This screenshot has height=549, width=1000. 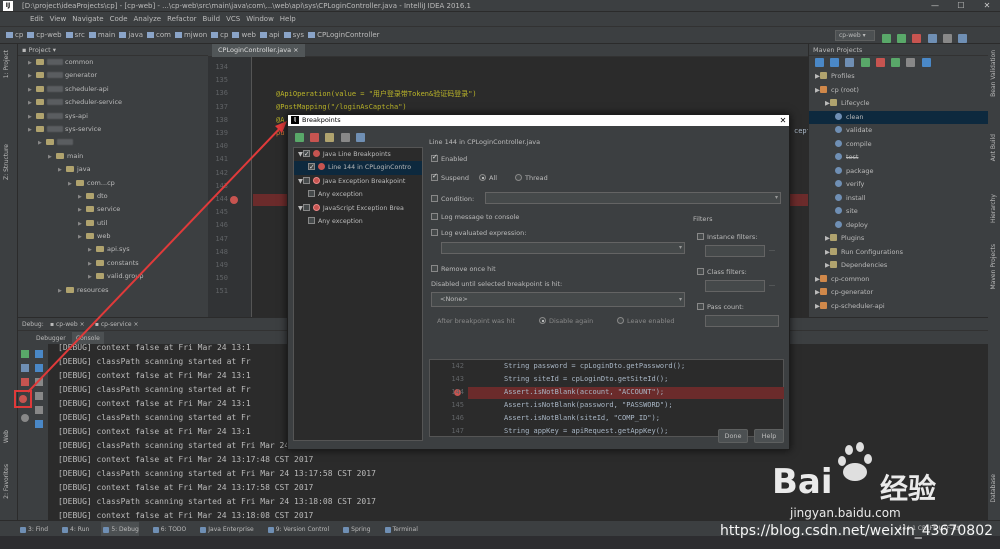 I want to click on pass-count-checkbox-box, so click(x=700, y=306).